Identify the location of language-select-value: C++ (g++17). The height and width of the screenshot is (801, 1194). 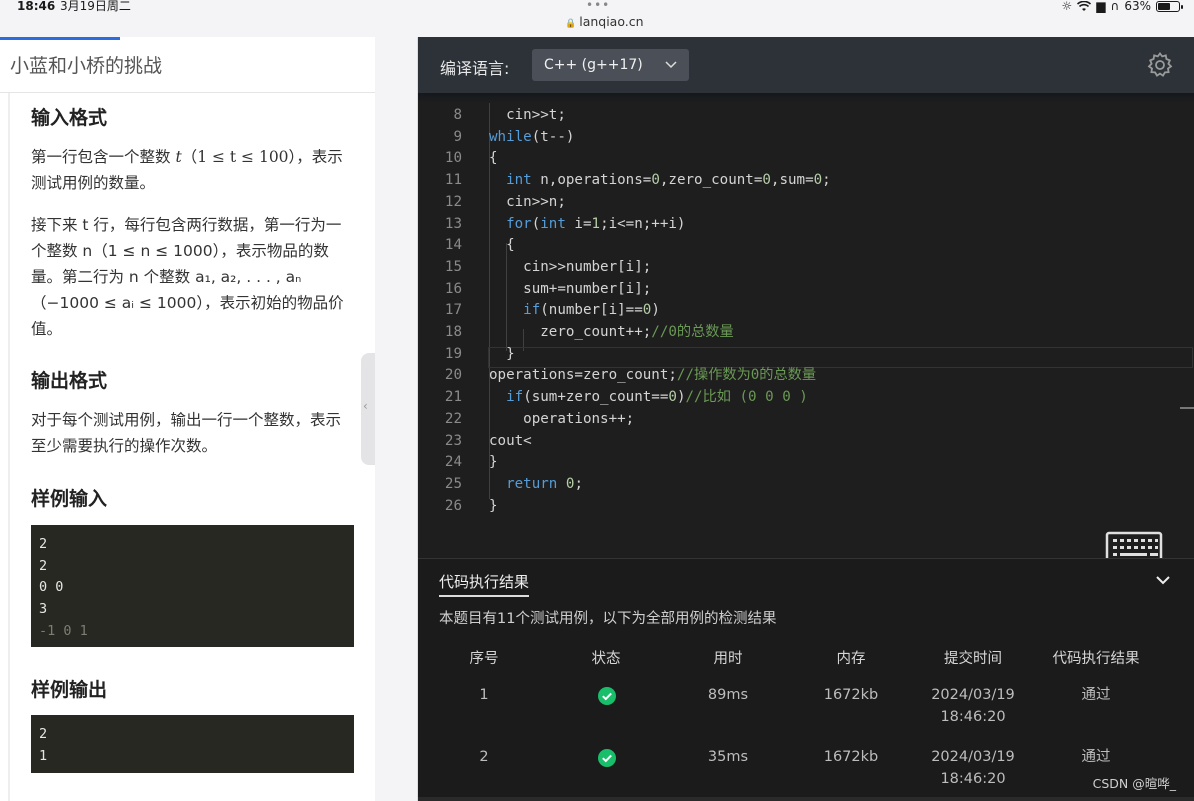
(593, 65).